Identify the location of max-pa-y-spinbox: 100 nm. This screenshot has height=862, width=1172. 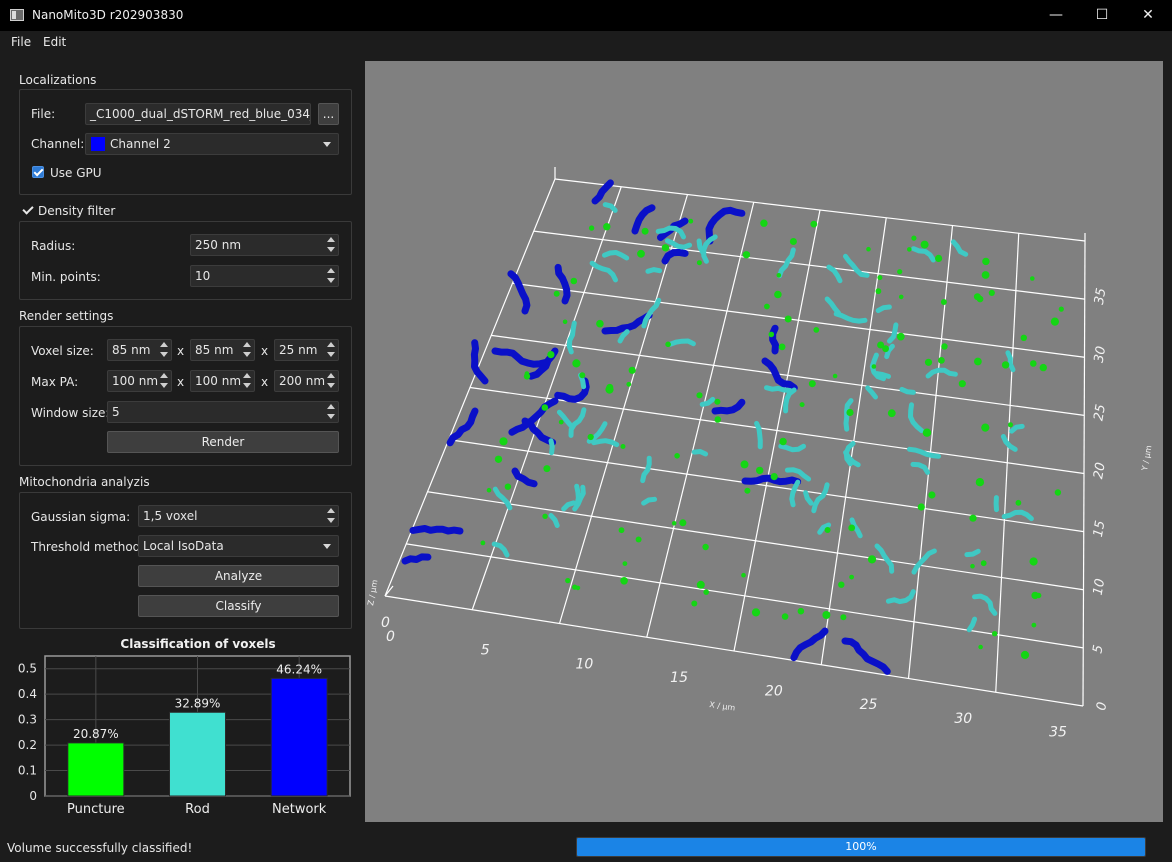
(222, 381).